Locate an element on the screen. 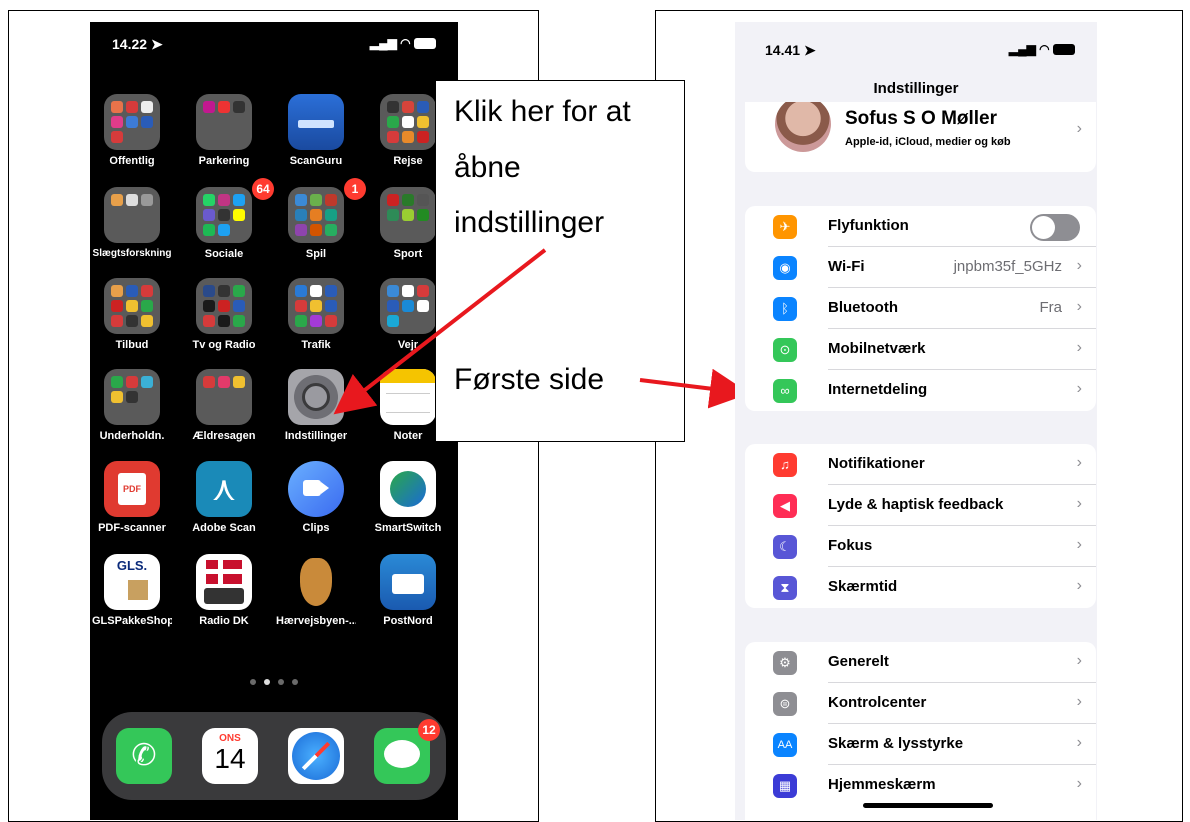  aa-icon: AA is located at coordinates (785, 745).